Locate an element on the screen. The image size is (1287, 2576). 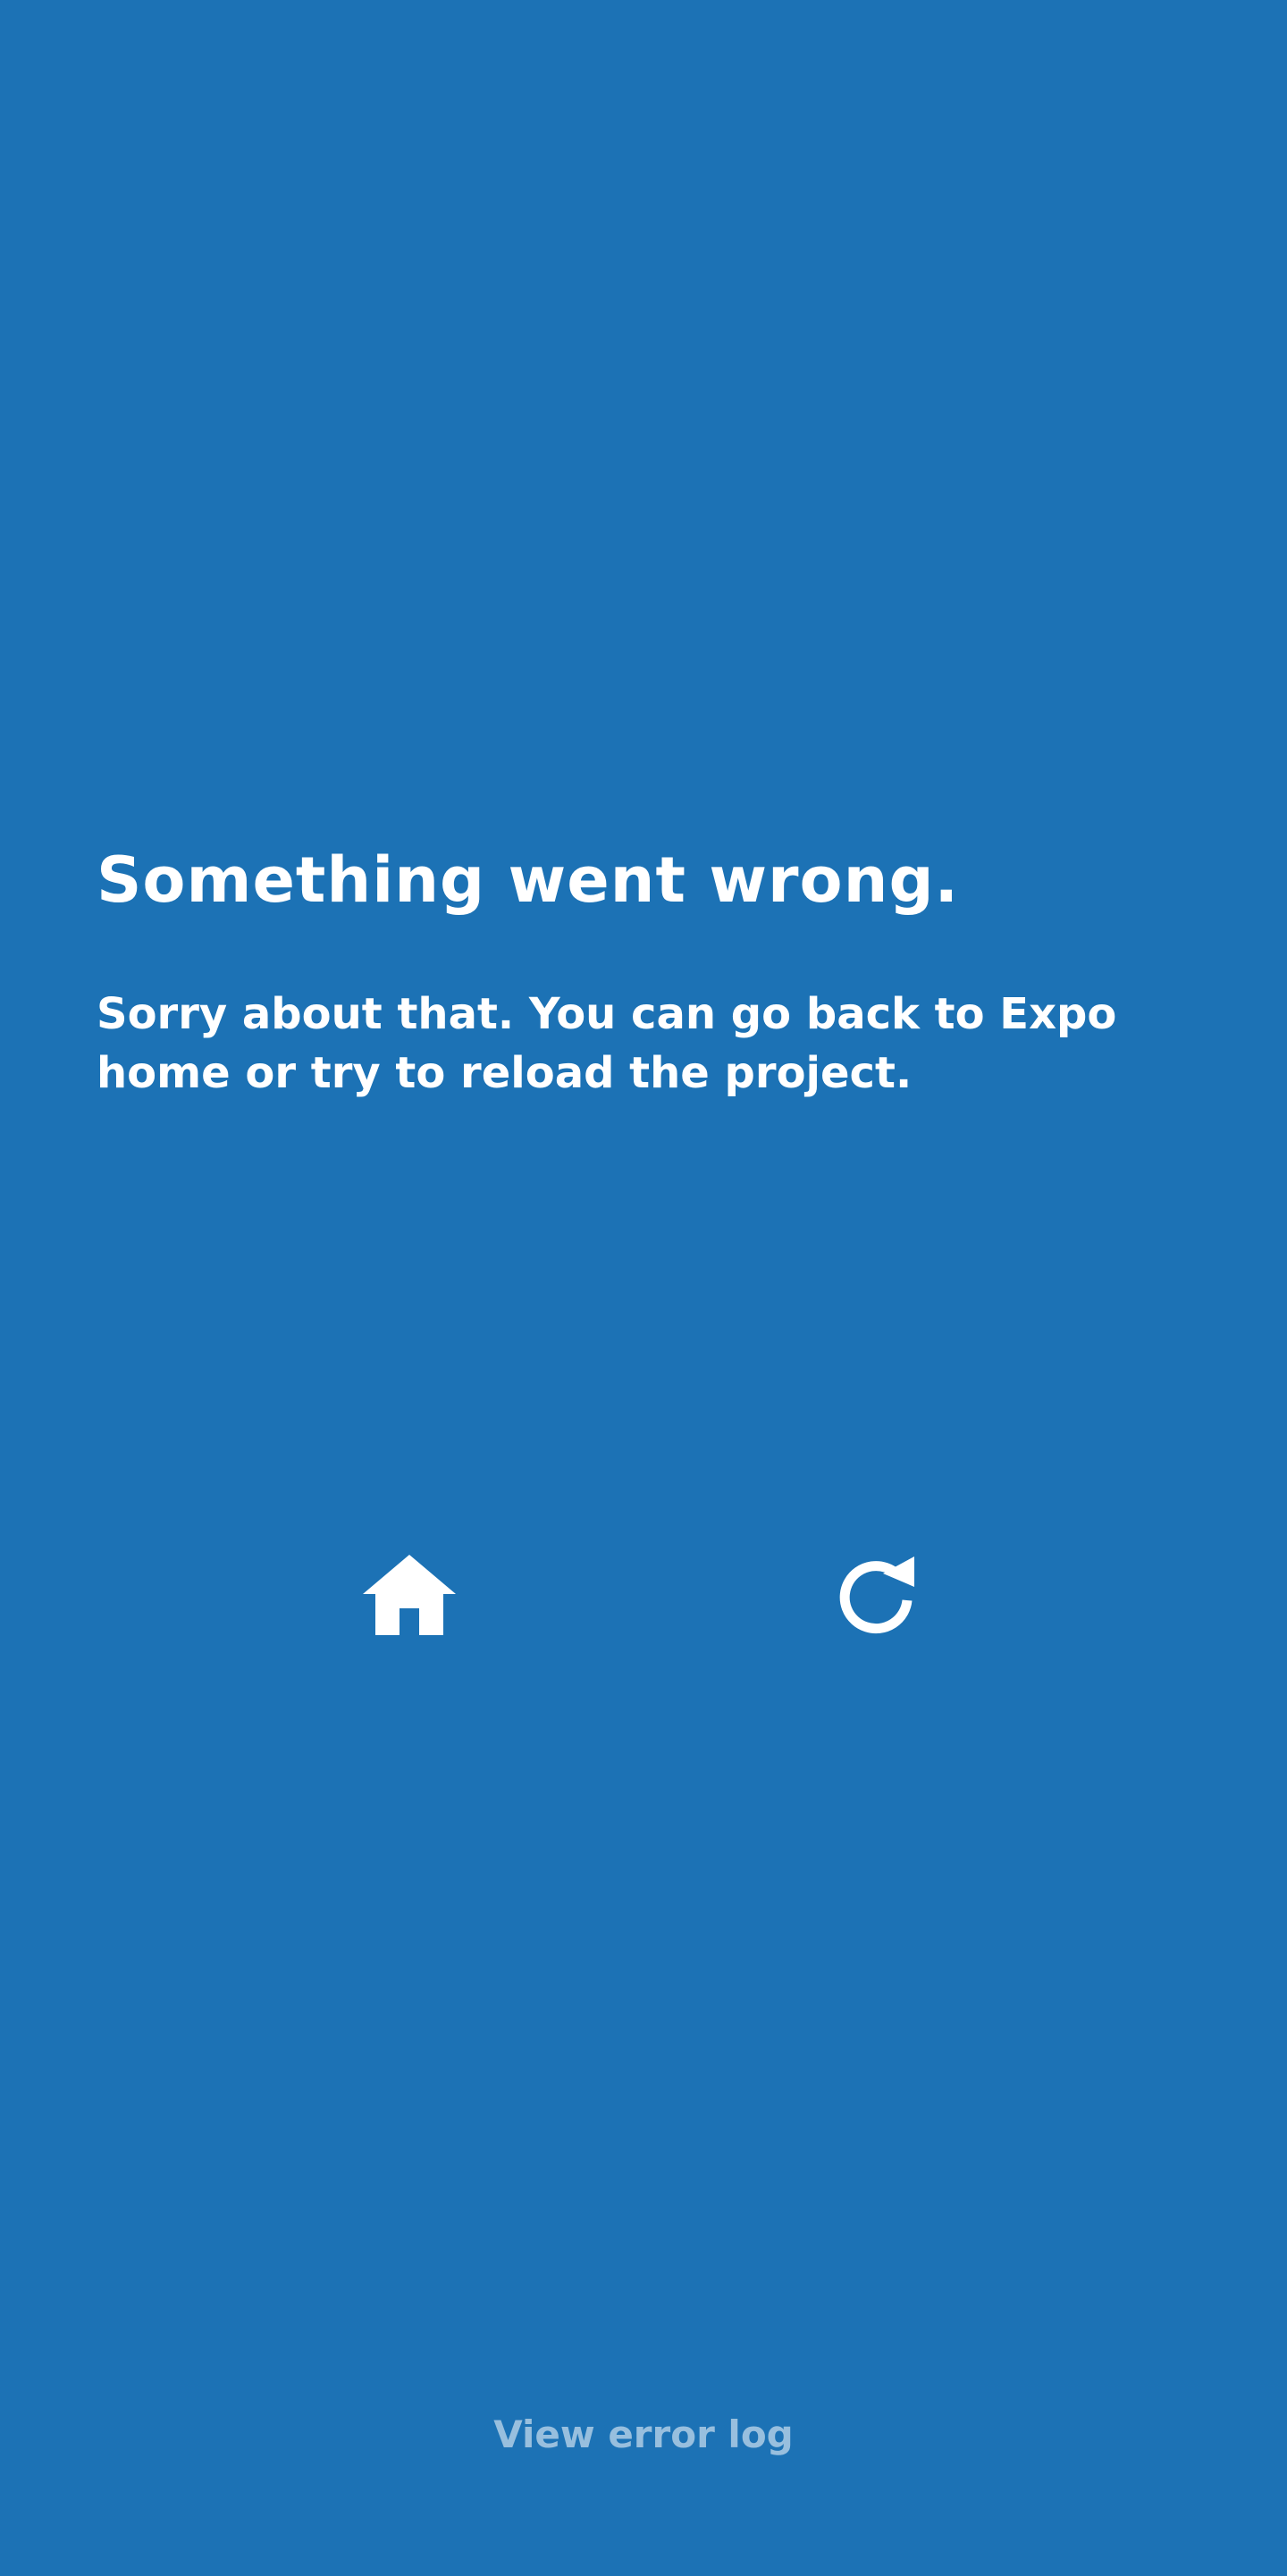
home-icon is located at coordinates (410, 1595).